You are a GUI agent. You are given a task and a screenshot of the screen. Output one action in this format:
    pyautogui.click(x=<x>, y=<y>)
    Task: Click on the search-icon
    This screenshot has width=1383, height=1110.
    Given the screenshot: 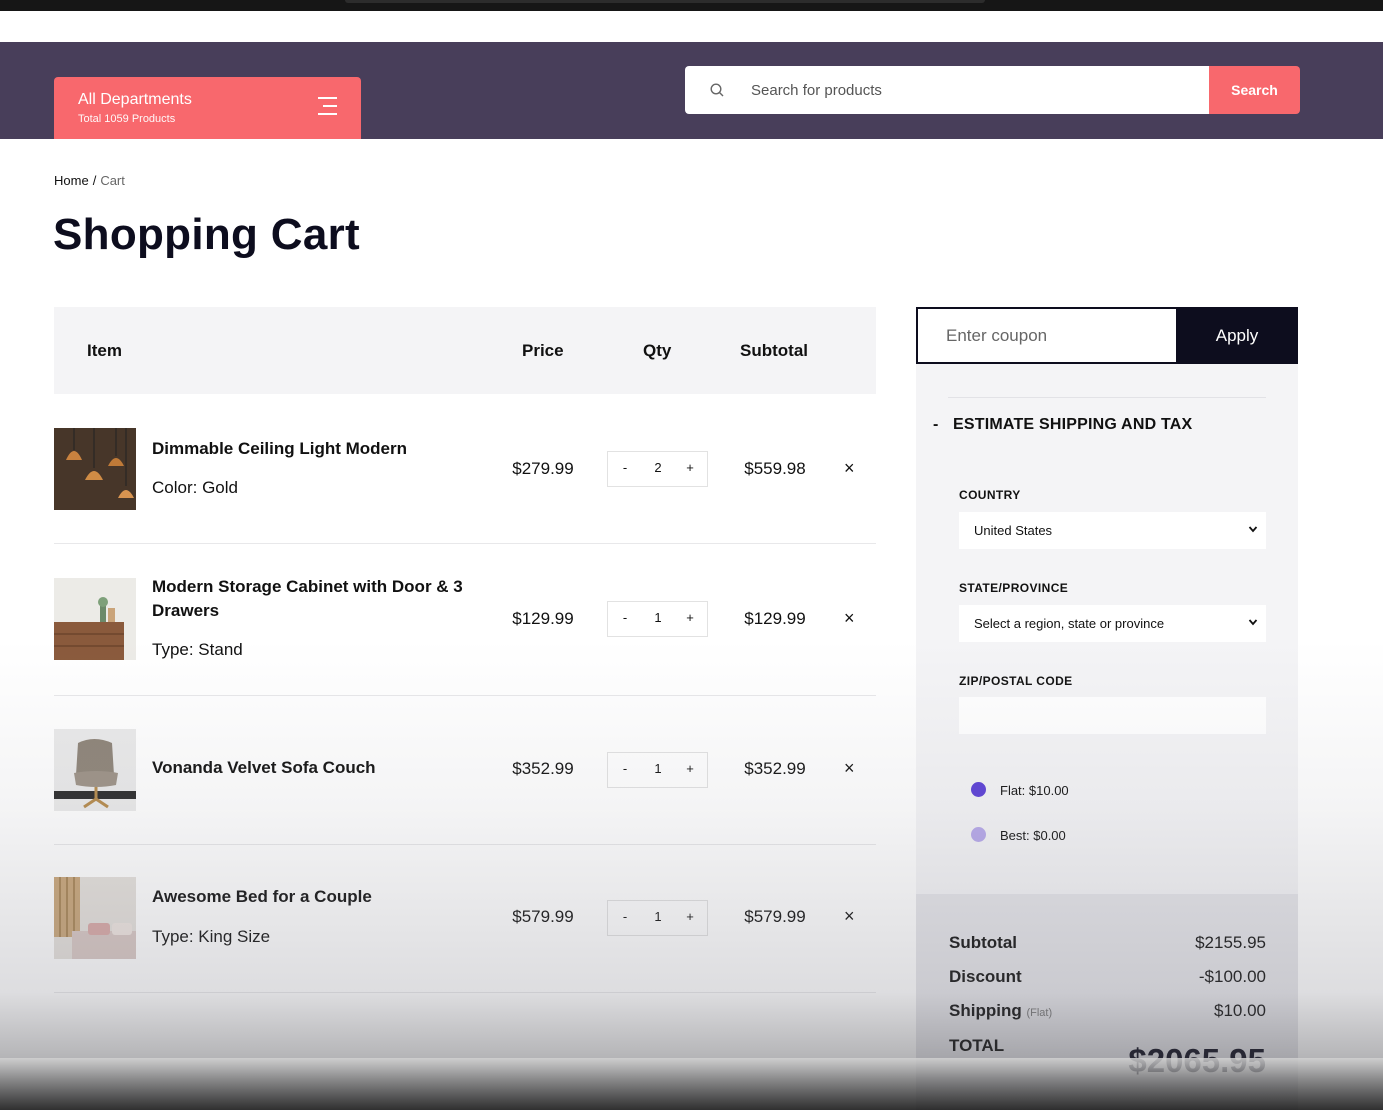 What is the action you would take?
    pyautogui.click(x=717, y=90)
    